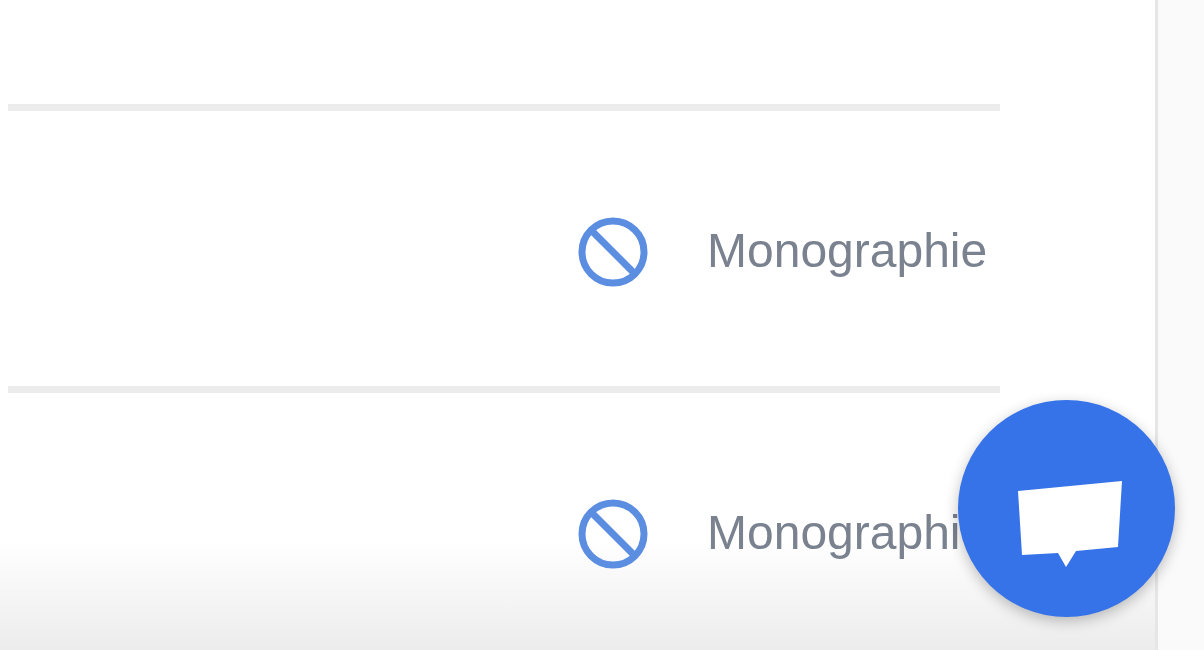 This screenshot has width=1204, height=650. What do you see at coordinates (847, 250) in the screenshot?
I see `row-label: Monographie` at bounding box center [847, 250].